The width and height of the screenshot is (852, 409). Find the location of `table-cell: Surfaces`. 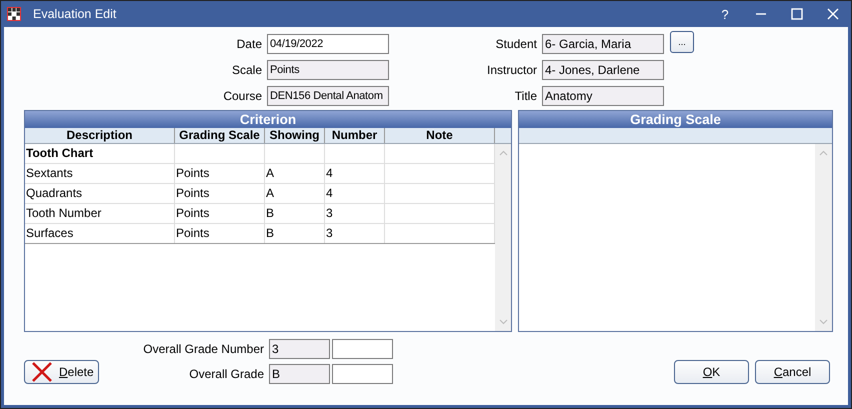

table-cell: Surfaces is located at coordinates (100, 233).